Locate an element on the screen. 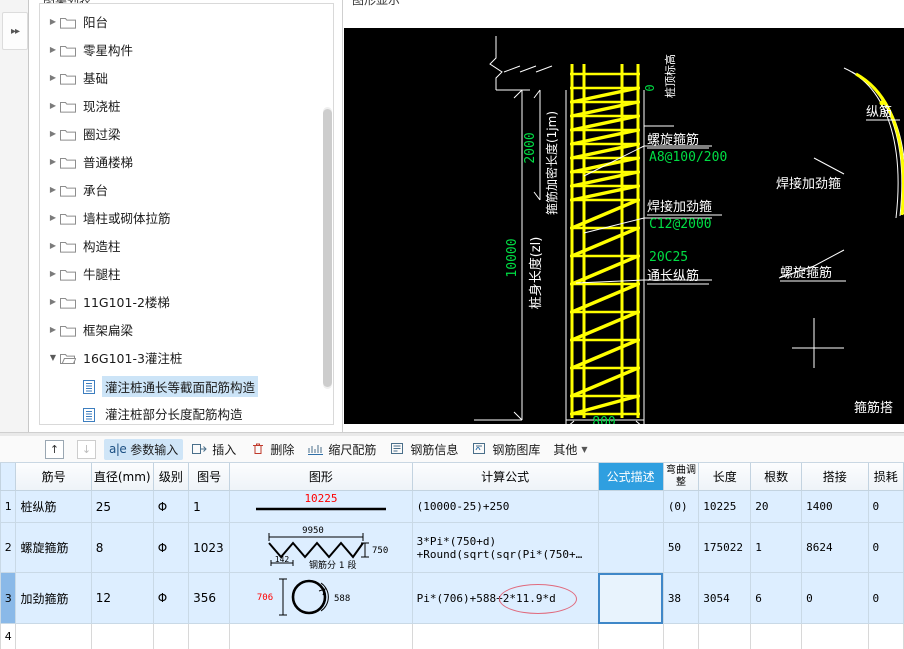 The width and height of the screenshot is (904, 649). row-header: 4 is located at coordinates (8, 636).